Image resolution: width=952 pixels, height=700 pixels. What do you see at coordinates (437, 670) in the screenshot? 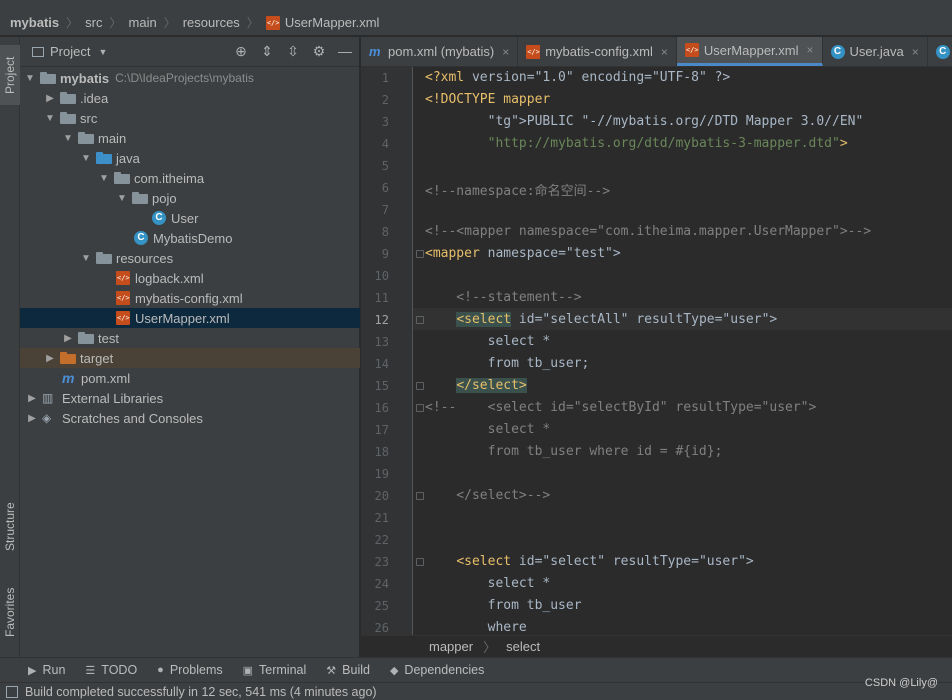
I see `dependencies-tool-button: ◆ Dependencies` at bounding box center [437, 670].